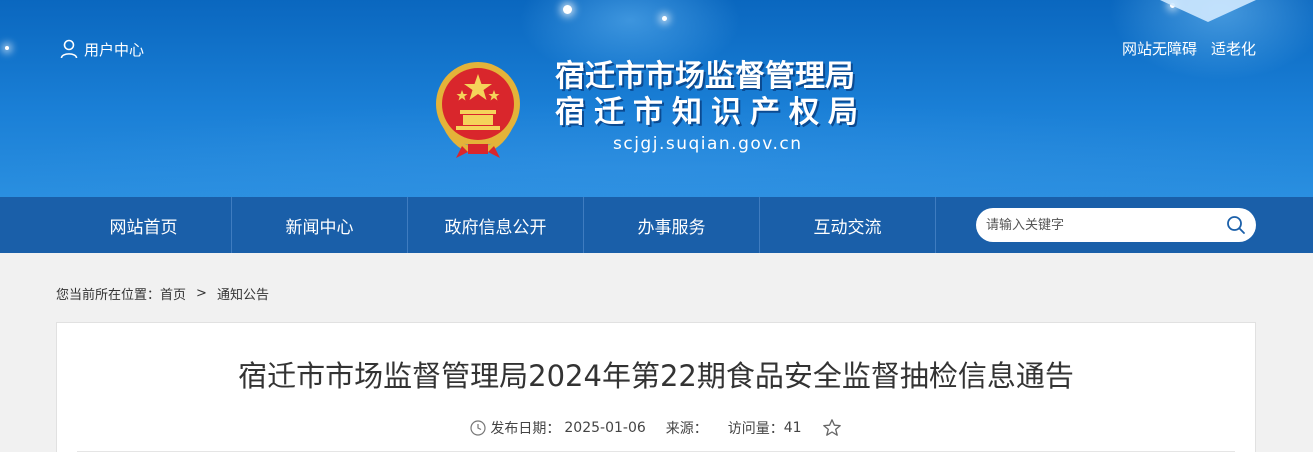 The image size is (1313, 452). Describe the element at coordinates (705, 76) in the screenshot. I see `site-title-line1: 宿迁市市场监督管理局` at that location.